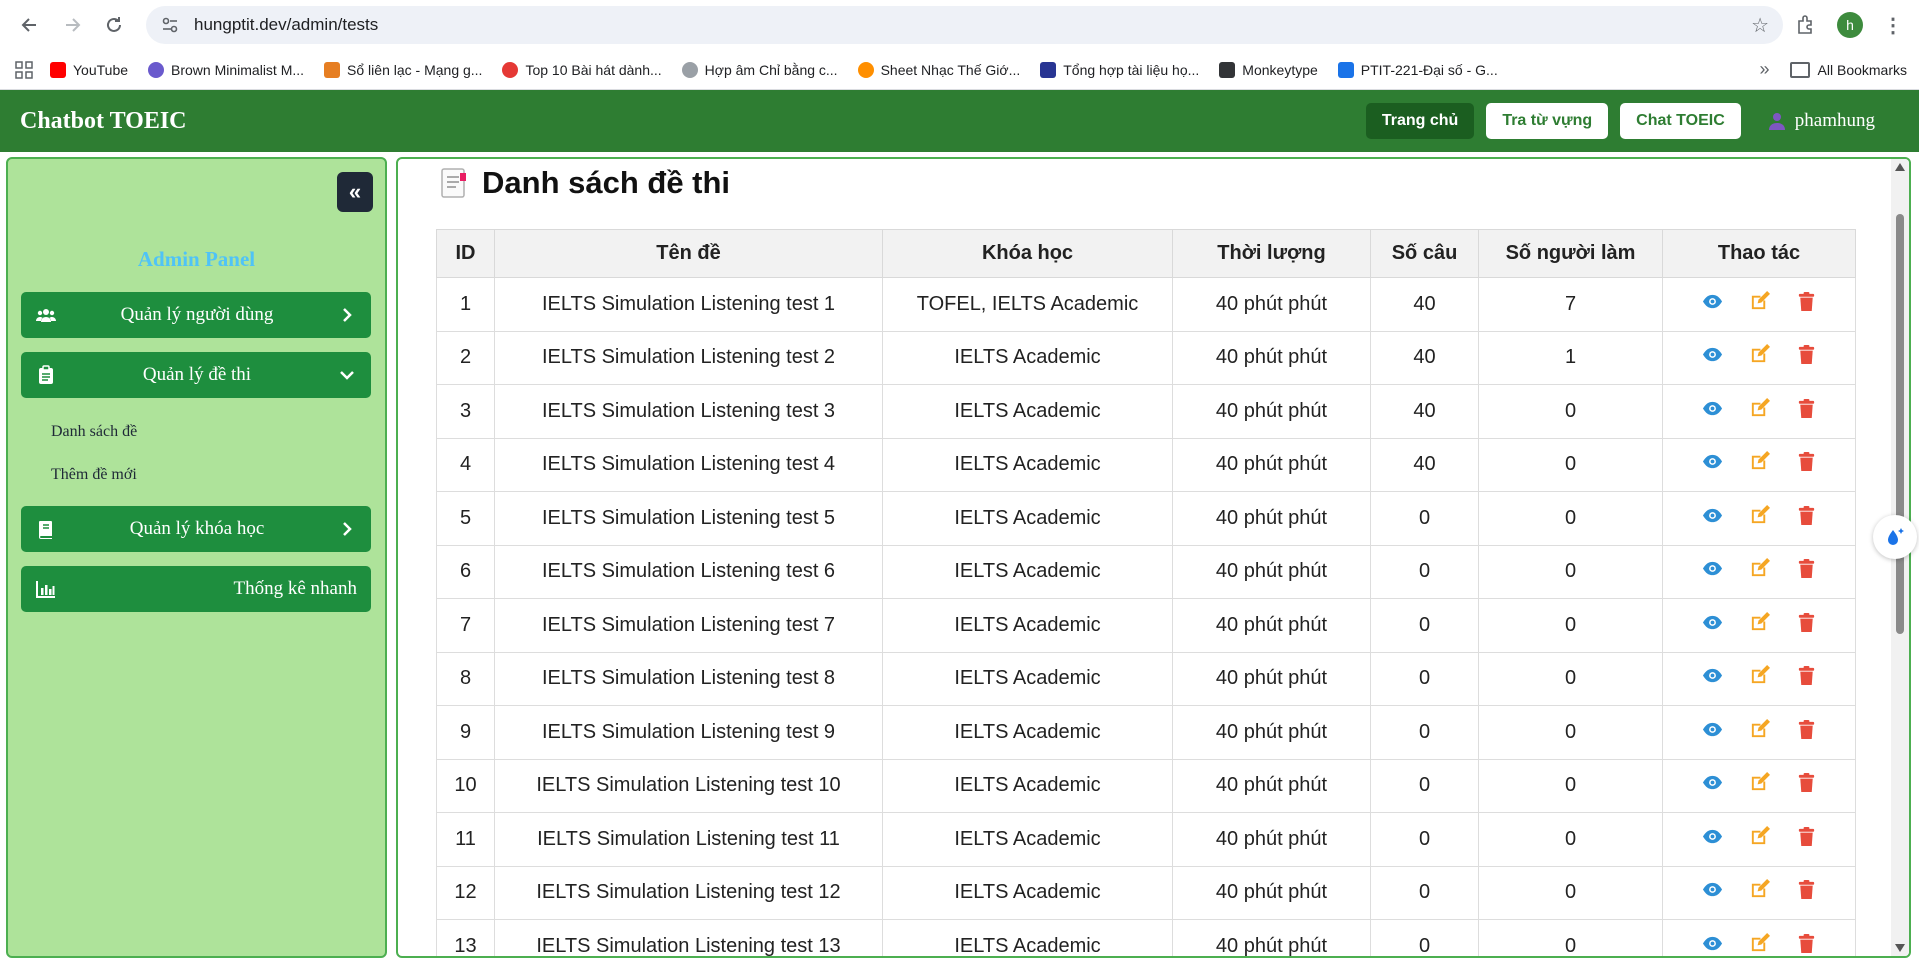  What do you see at coordinates (1848, 69) in the screenshot?
I see `all-bookmarks: All Bookmarks` at bounding box center [1848, 69].